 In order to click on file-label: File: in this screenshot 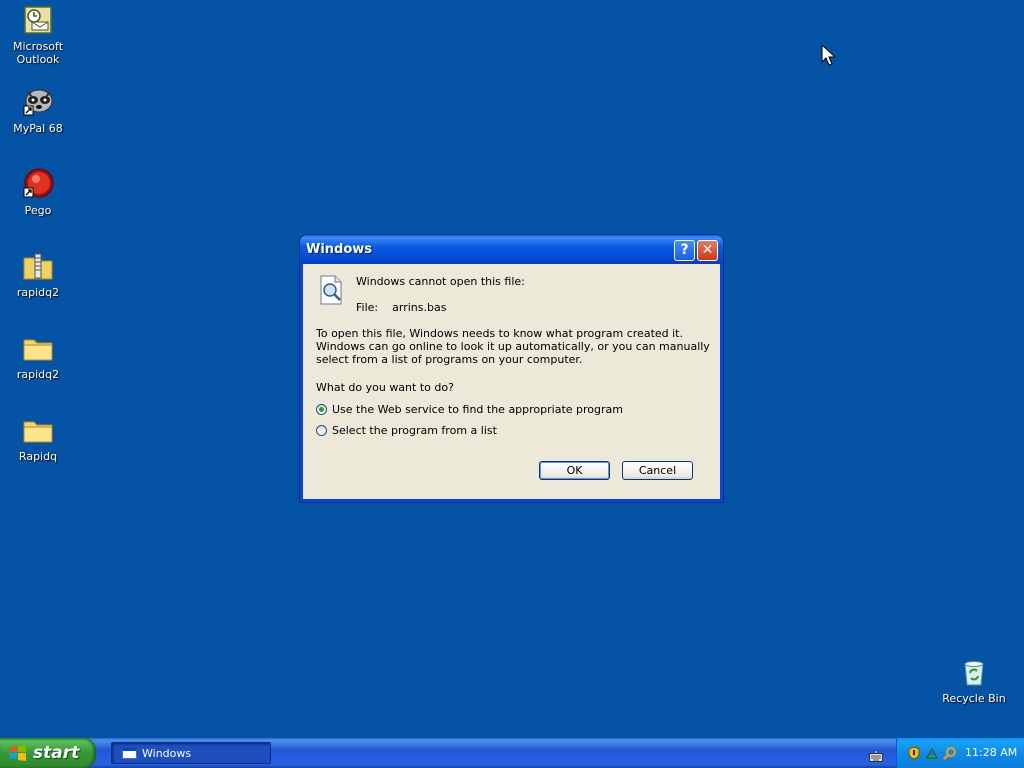, I will do `click(367, 307)`.